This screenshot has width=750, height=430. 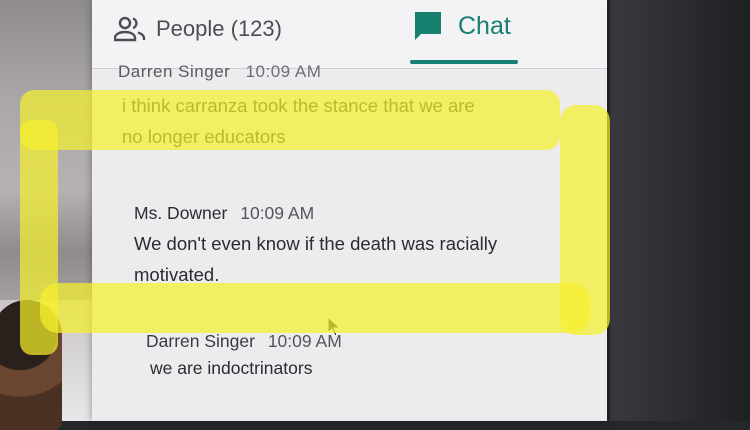 I want to click on message-text: we are indoctrinators, so click(x=231, y=368).